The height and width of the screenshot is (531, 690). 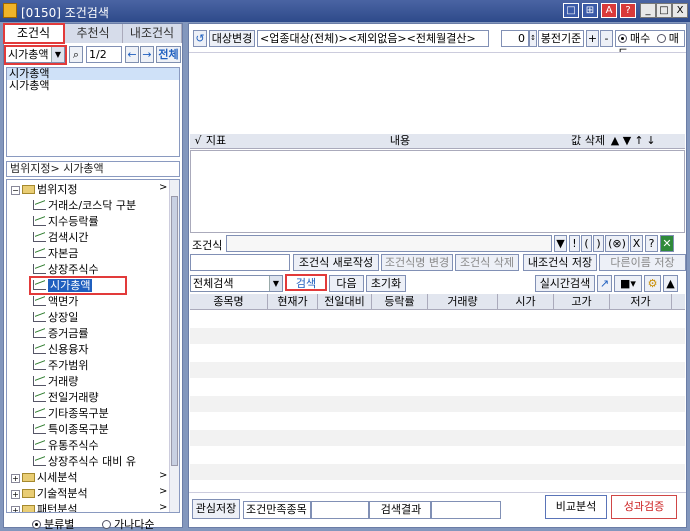 I want to click on save-interest-button: 관심저장, so click(x=216, y=509).